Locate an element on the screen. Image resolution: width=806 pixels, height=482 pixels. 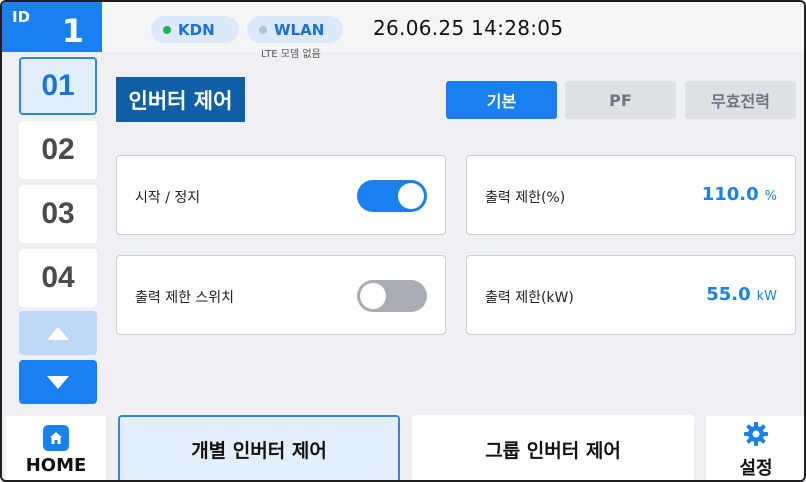
settings-button: 설정 is located at coordinates (755, 448).